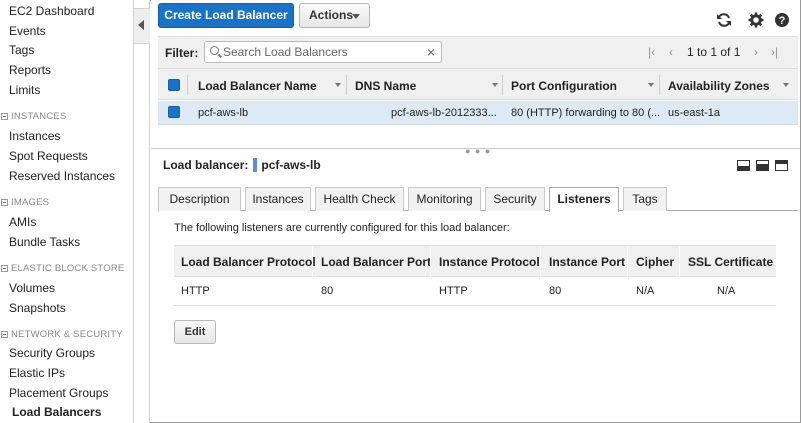 The width and height of the screenshot is (801, 423). I want to click on sidebar-item-placement-groups: Placement Groups, so click(58, 393).